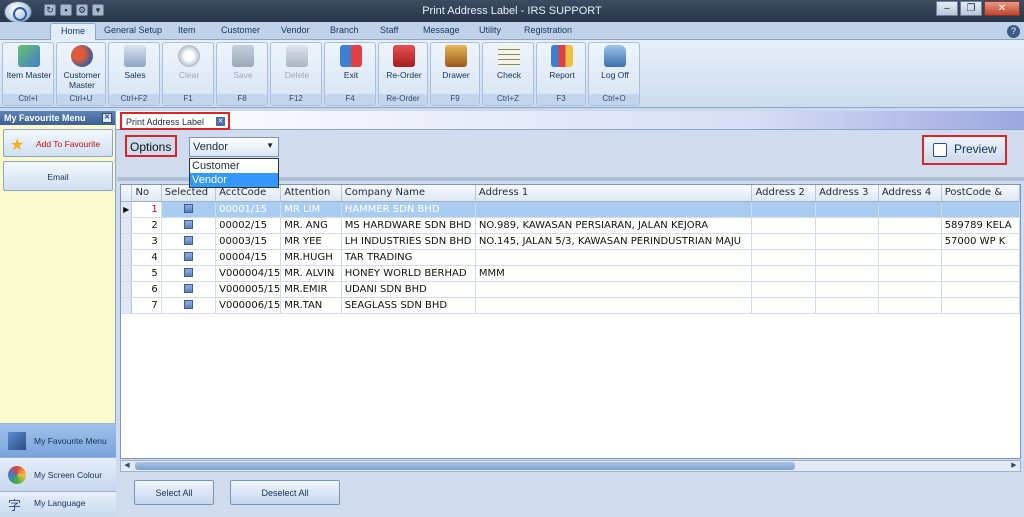 The width and height of the screenshot is (1024, 517). I want to click on drawer-button: Drawer, so click(456, 62).